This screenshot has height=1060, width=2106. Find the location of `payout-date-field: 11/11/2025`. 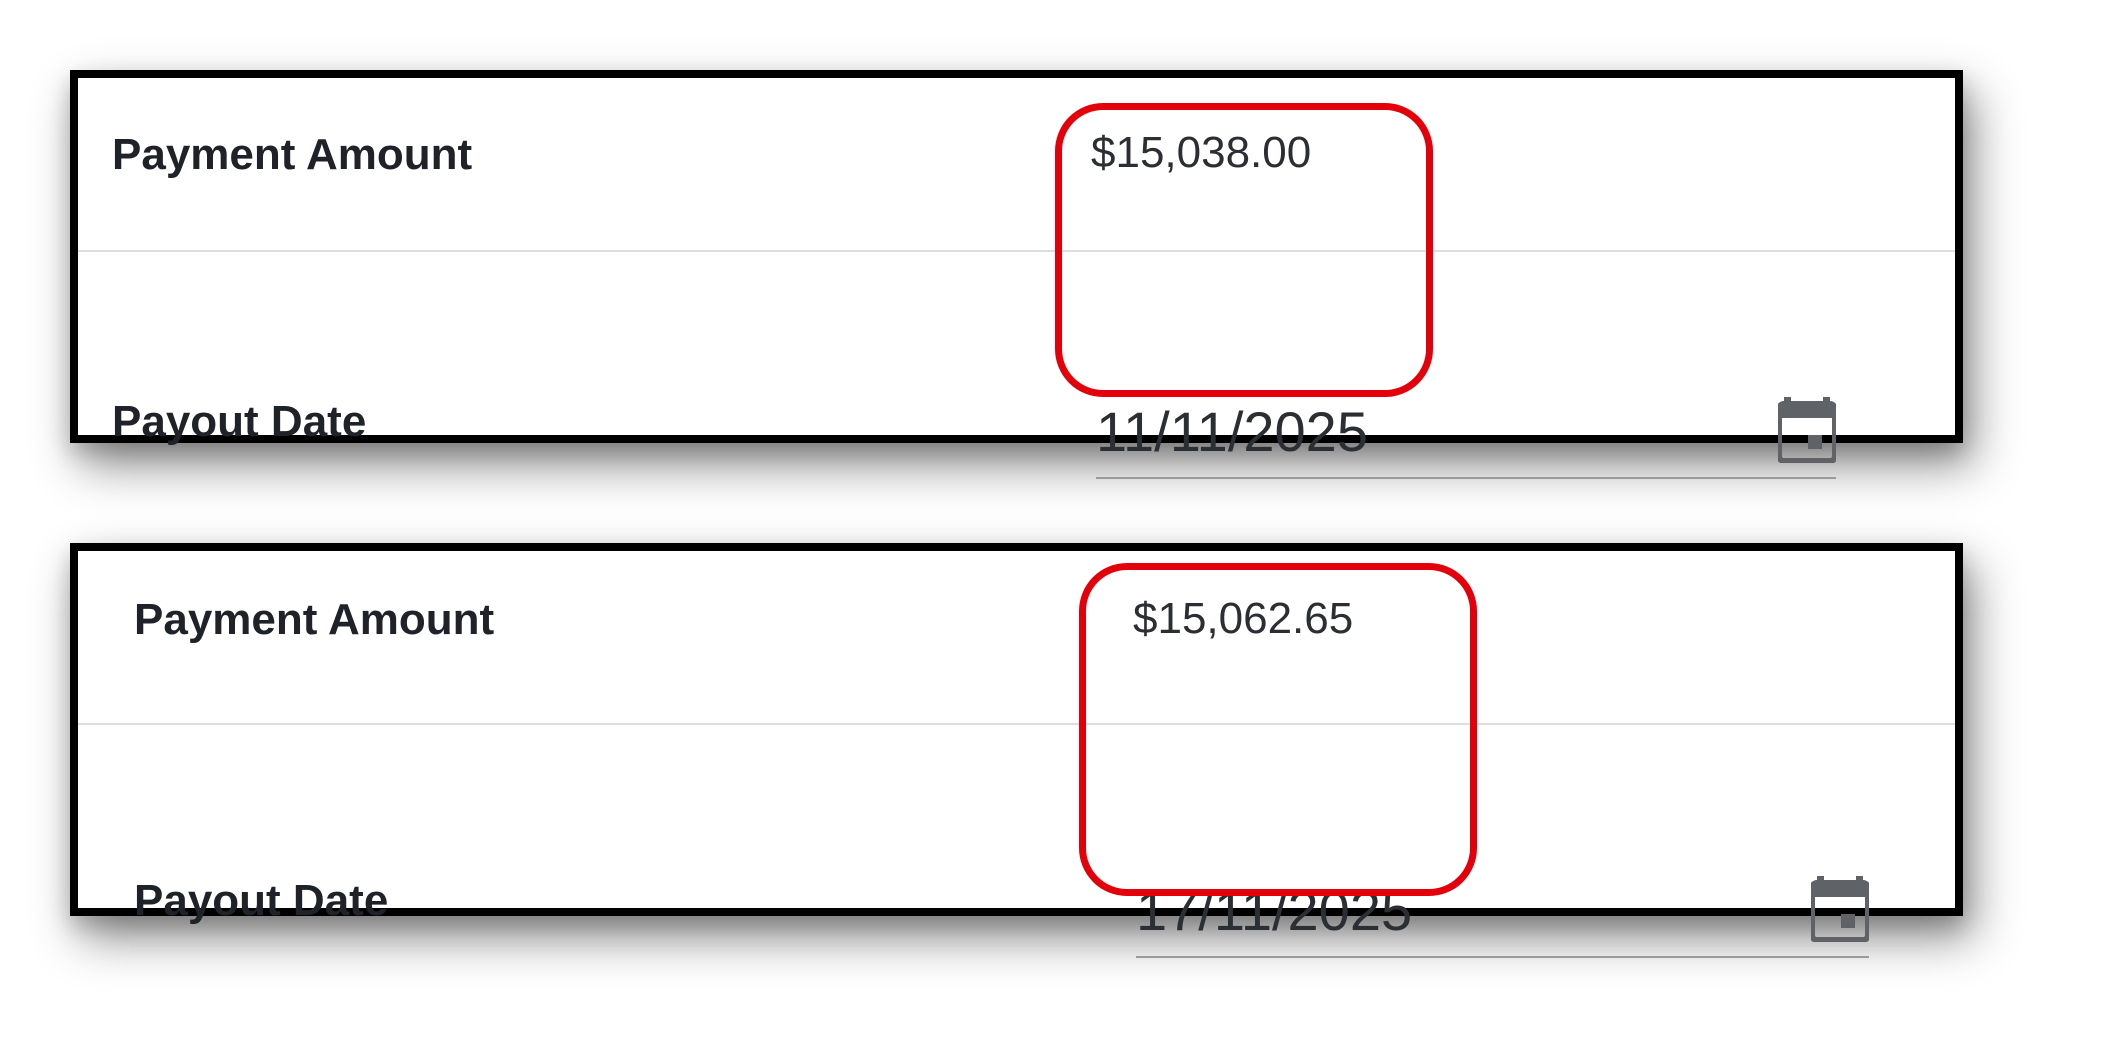

payout-date-field: 11/11/2025 is located at coordinates (1467, 438).